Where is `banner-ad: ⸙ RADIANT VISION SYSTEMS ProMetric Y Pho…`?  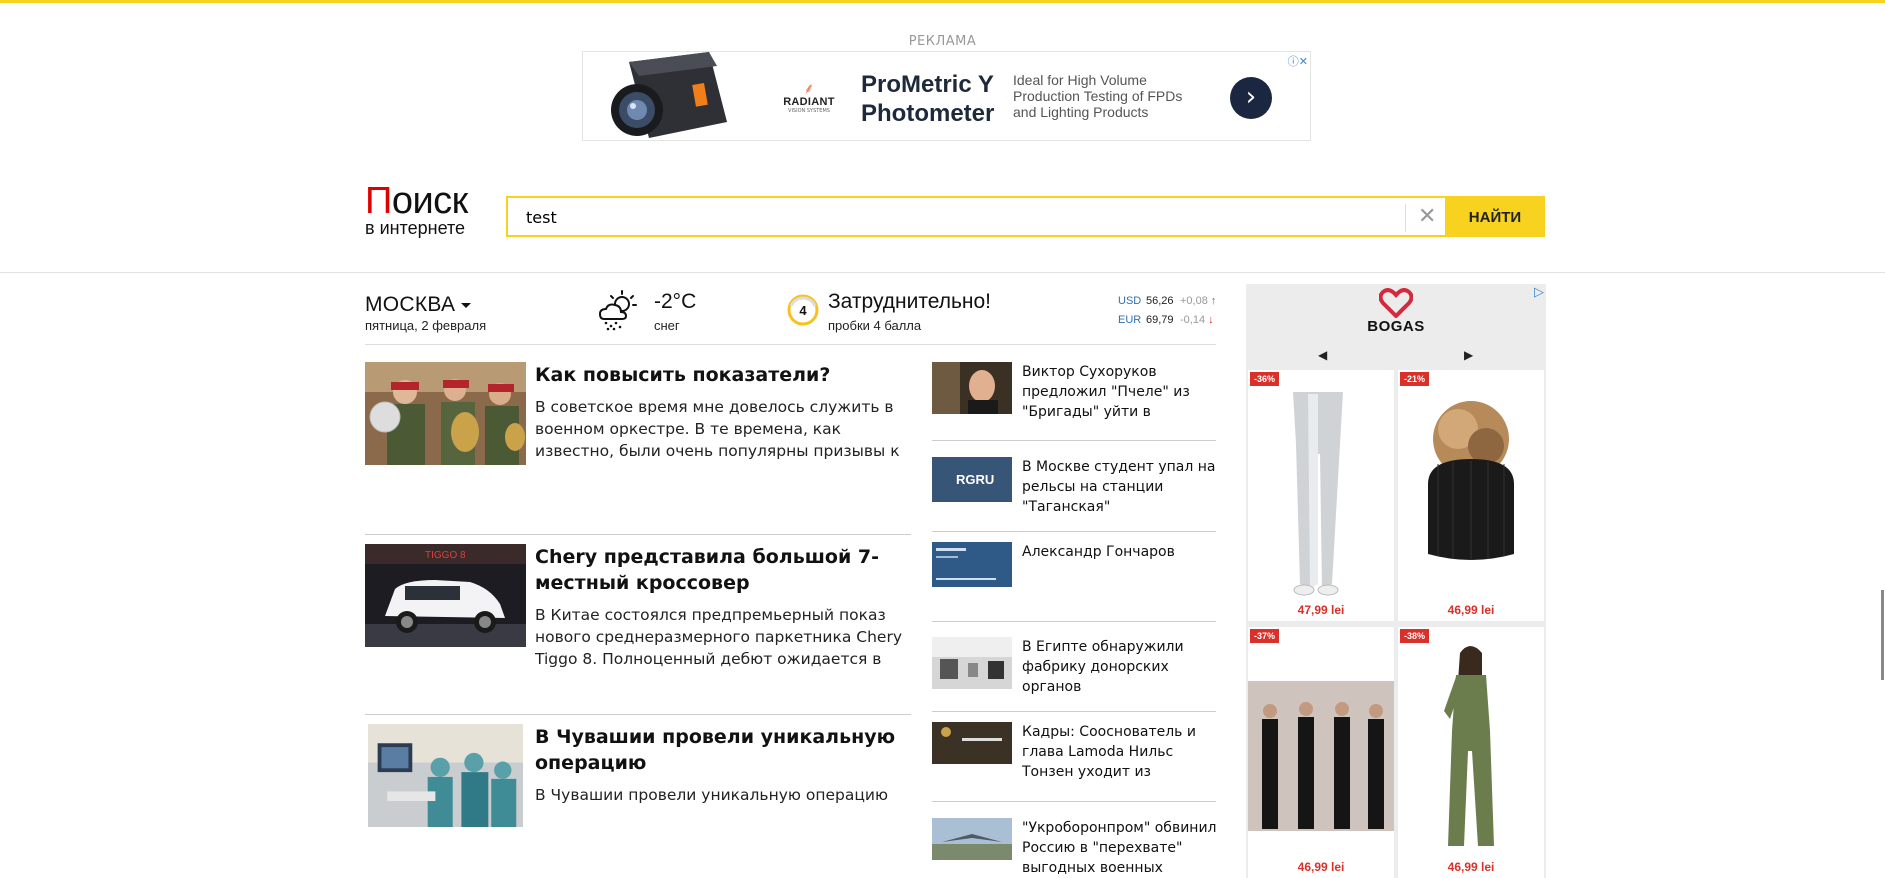
banner-ad: ⸙ RADIANT VISION SYSTEMS ProMetric Y Pho… is located at coordinates (946, 96).